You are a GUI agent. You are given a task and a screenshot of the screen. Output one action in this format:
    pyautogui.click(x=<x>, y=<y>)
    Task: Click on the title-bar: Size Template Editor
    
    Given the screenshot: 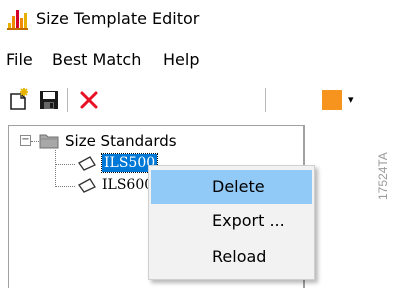 What is the action you would take?
    pyautogui.click(x=202, y=20)
    